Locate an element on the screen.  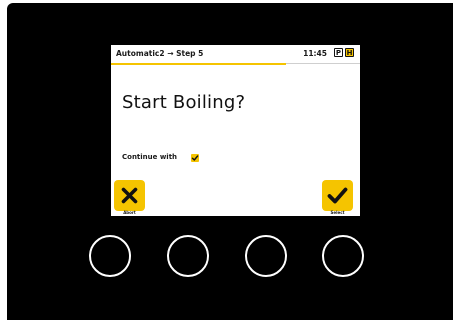
close-icon is located at coordinates (129, 195).